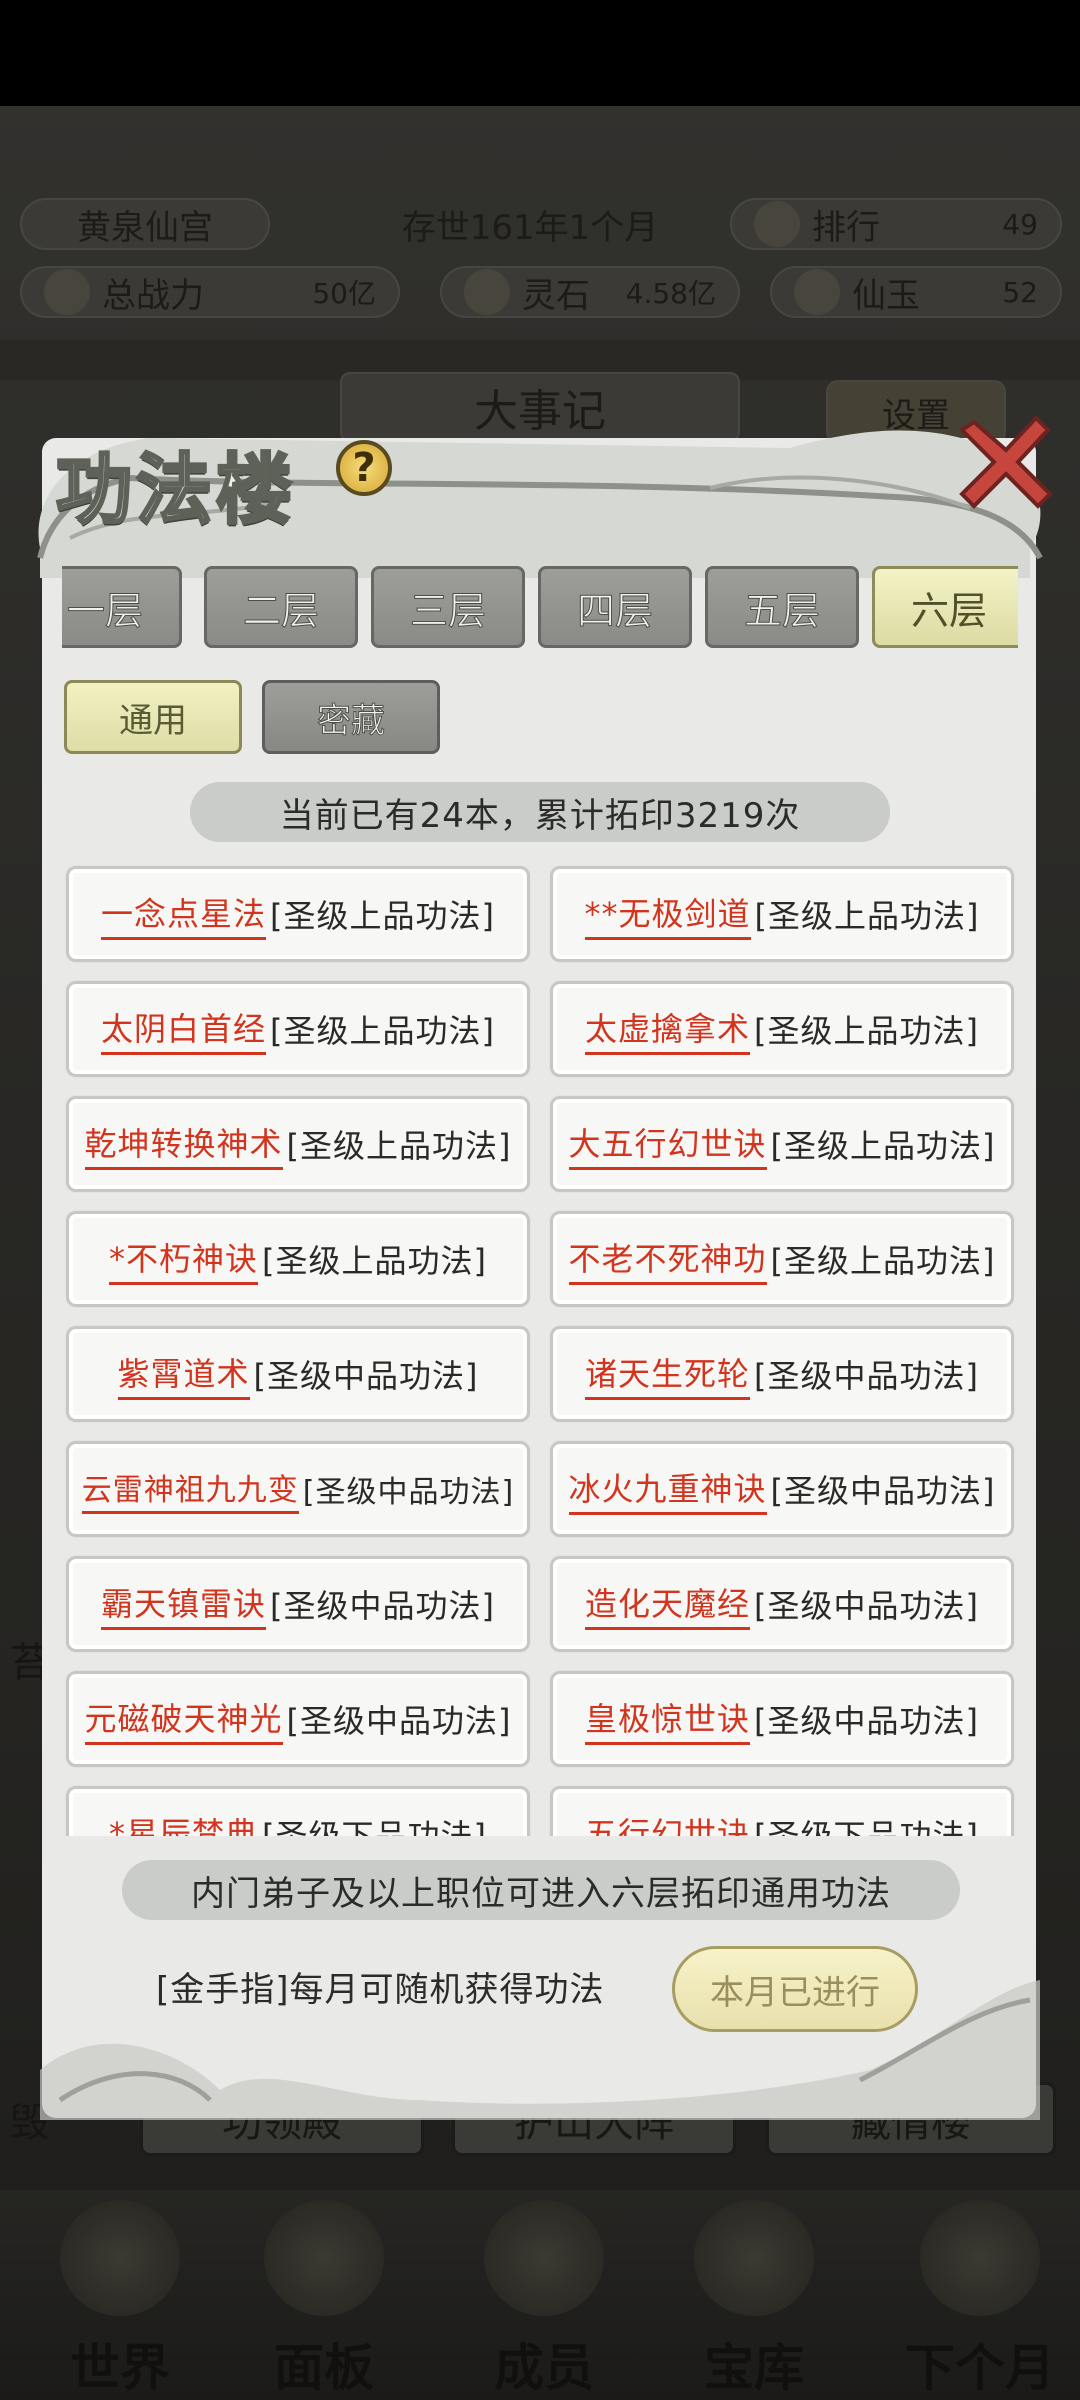 The height and width of the screenshot is (2400, 1080). Describe the element at coordinates (183, 1374) in the screenshot. I see `technique-name: 紫霄道术` at that location.